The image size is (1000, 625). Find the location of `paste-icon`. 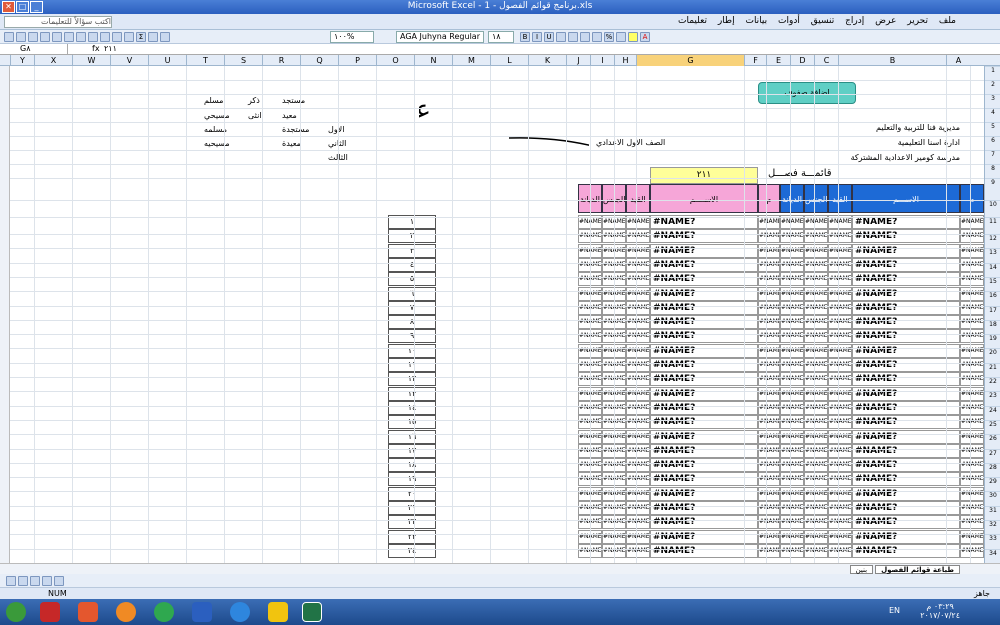

paste-icon is located at coordinates (105, 37).